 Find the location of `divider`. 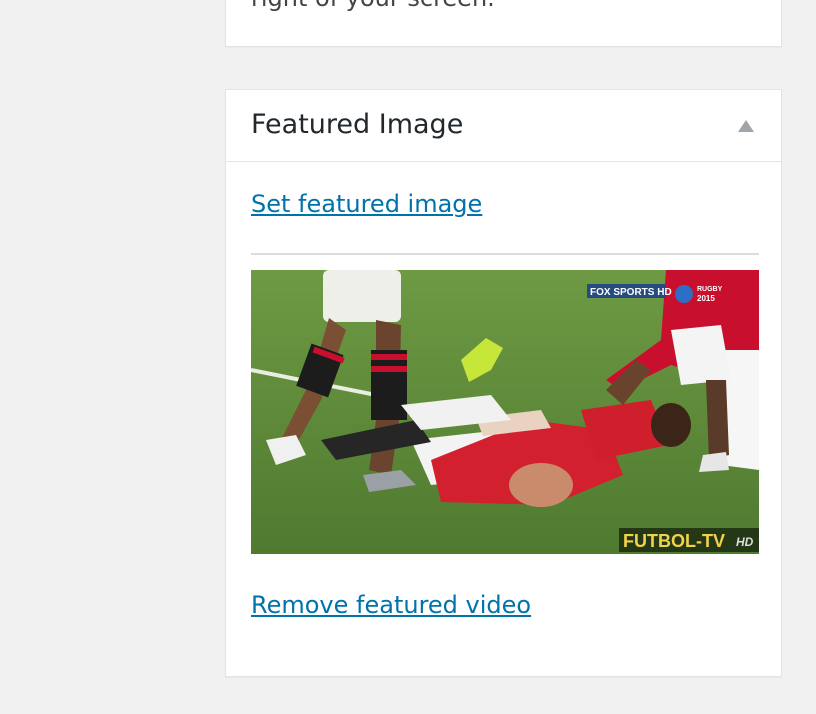

divider is located at coordinates (505, 254).